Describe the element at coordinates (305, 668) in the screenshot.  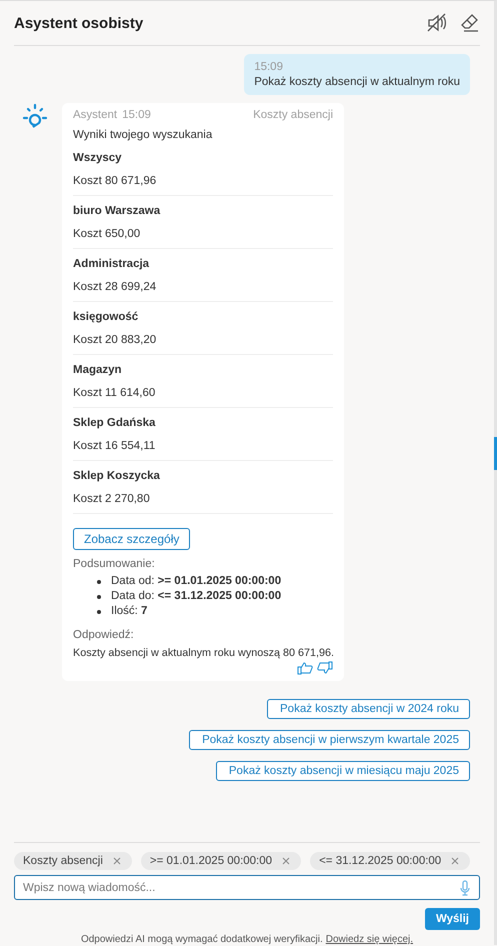
I see `thumbs-up-icon` at that location.